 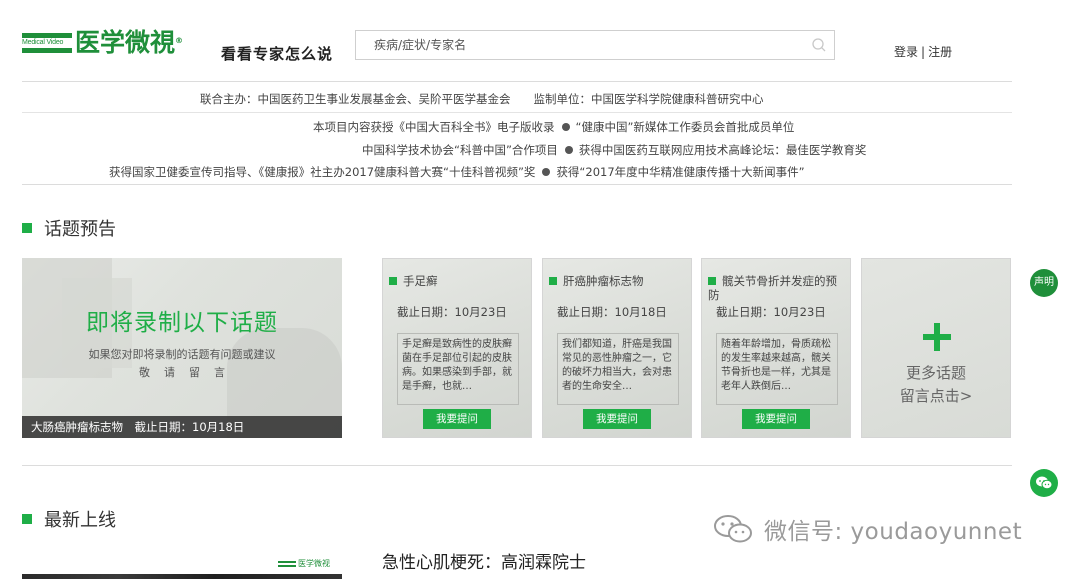 What do you see at coordinates (459, 281) in the screenshot?
I see `topic-name: 手足癣` at bounding box center [459, 281].